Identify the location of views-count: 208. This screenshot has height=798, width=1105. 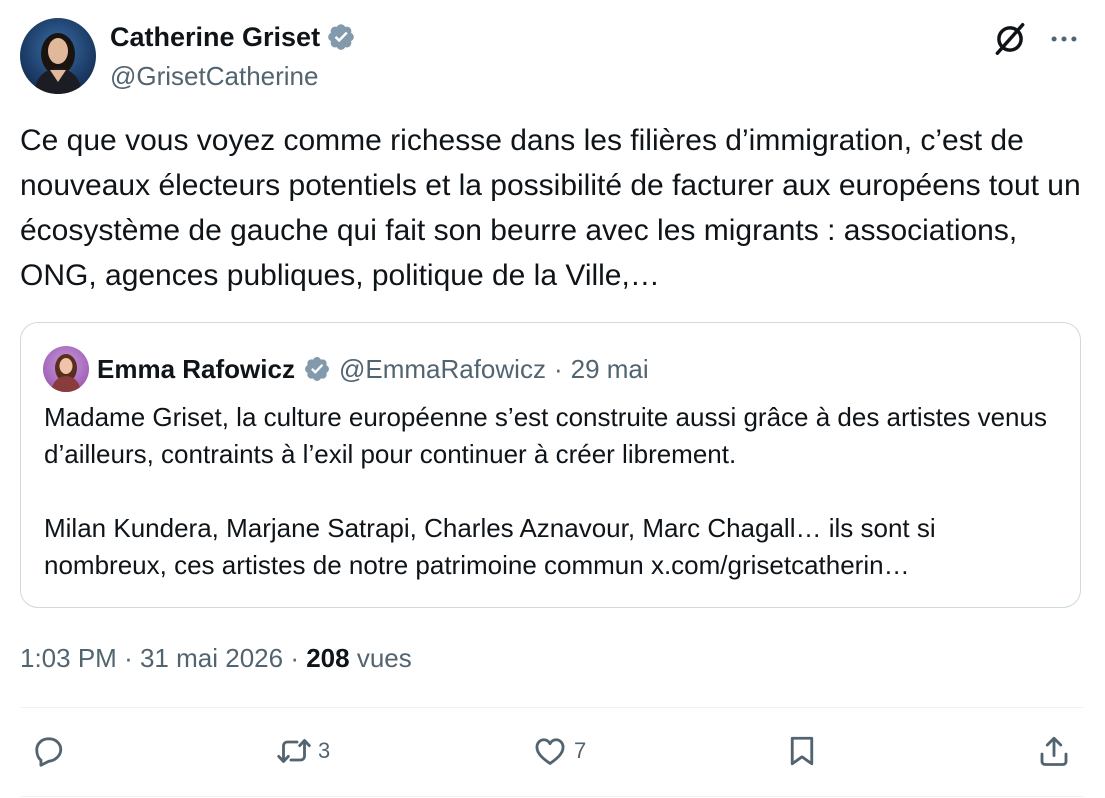
(328, 658).